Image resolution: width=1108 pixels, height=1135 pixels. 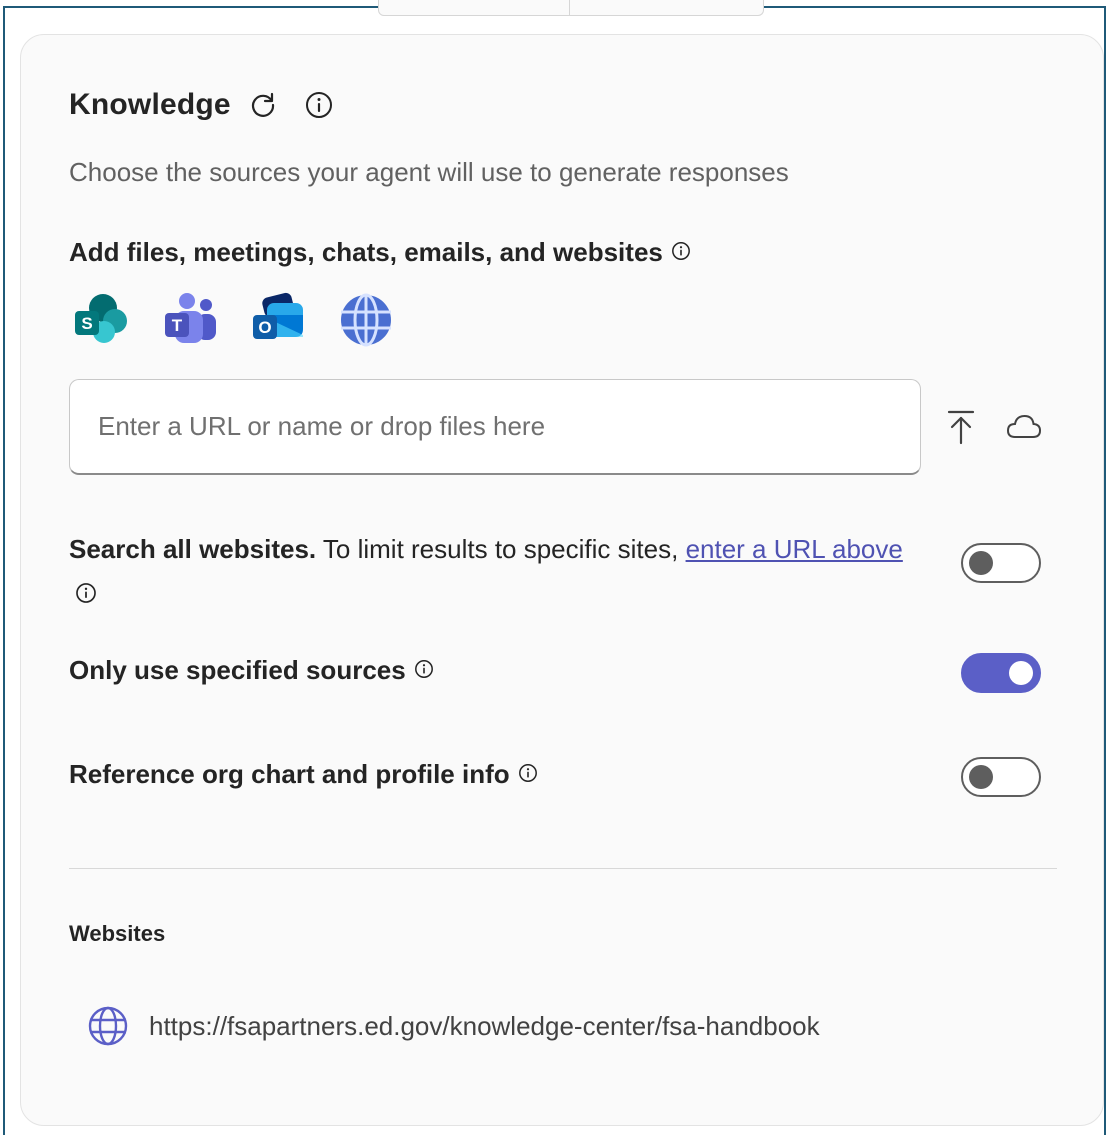 What do you see at coordinates (234, 320) in the screenshot?
I see `source-picker: S T O` at bounding box center [234, 320].